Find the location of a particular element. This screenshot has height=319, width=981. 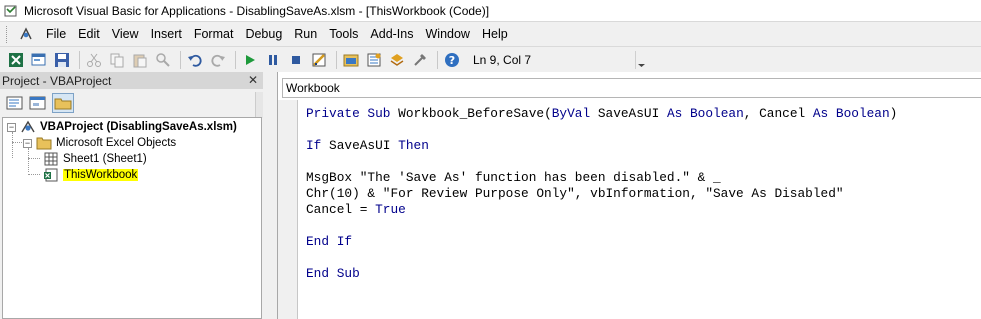

project-explorer-icon is located at coordinates (351, 60).